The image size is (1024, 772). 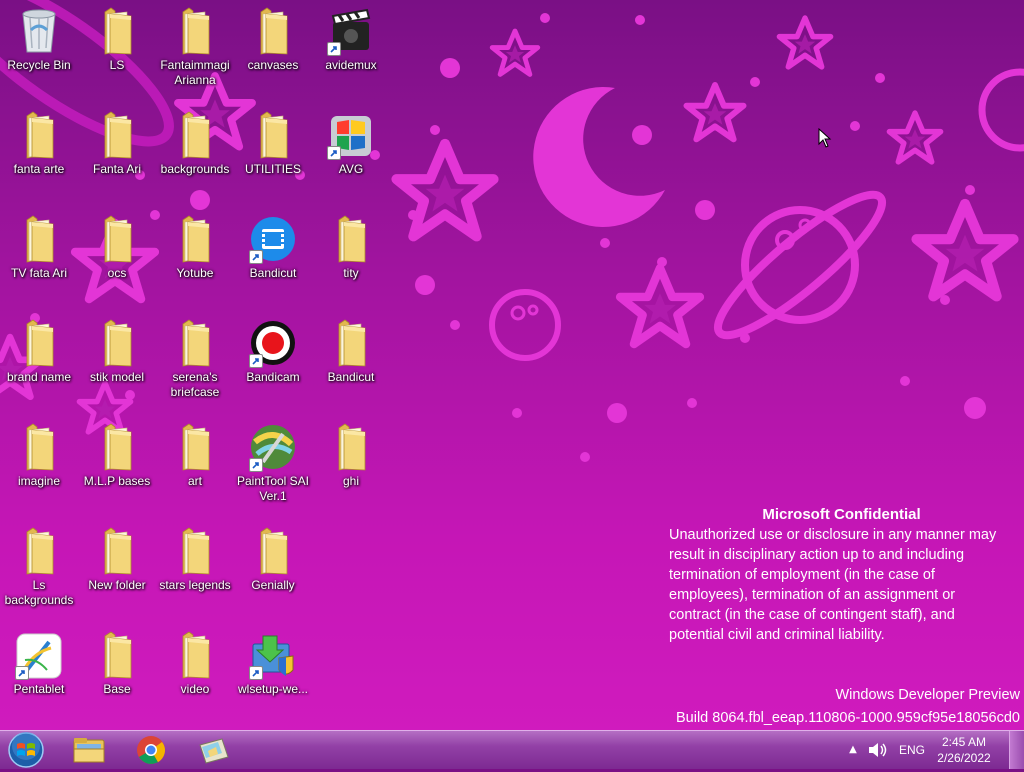 I want to click on desktop-icon-ocs: ocs, so click(x=117, y=260).